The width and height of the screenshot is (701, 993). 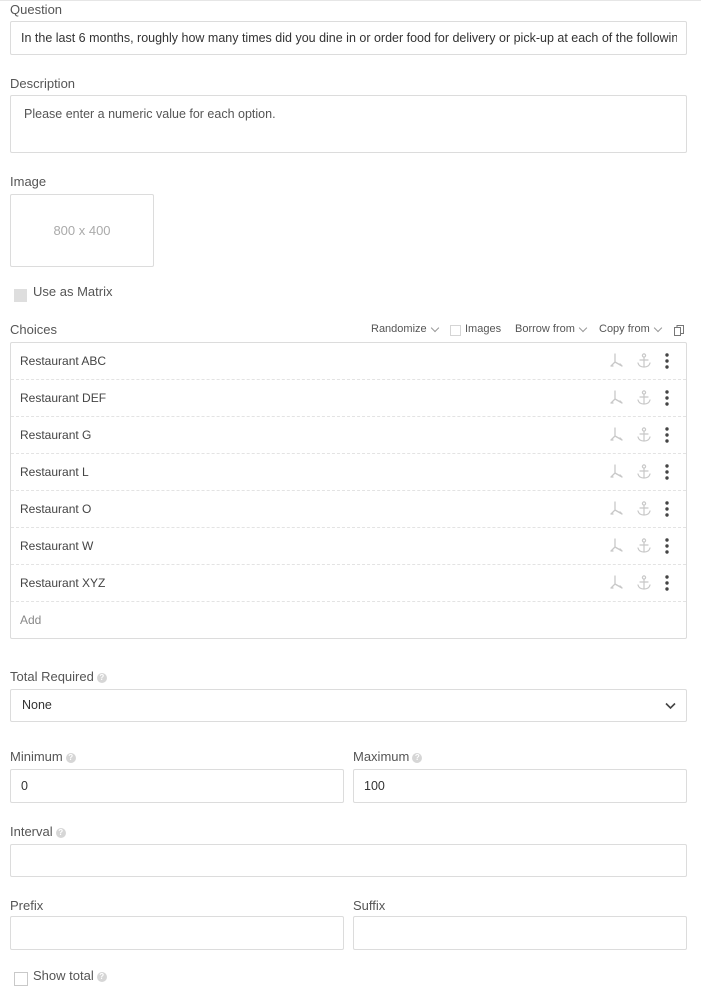 What do you see at coordinates (54, 472) in the screenshot?
I see `choice-label: Restaurant L` at bounding box center [54, 472].